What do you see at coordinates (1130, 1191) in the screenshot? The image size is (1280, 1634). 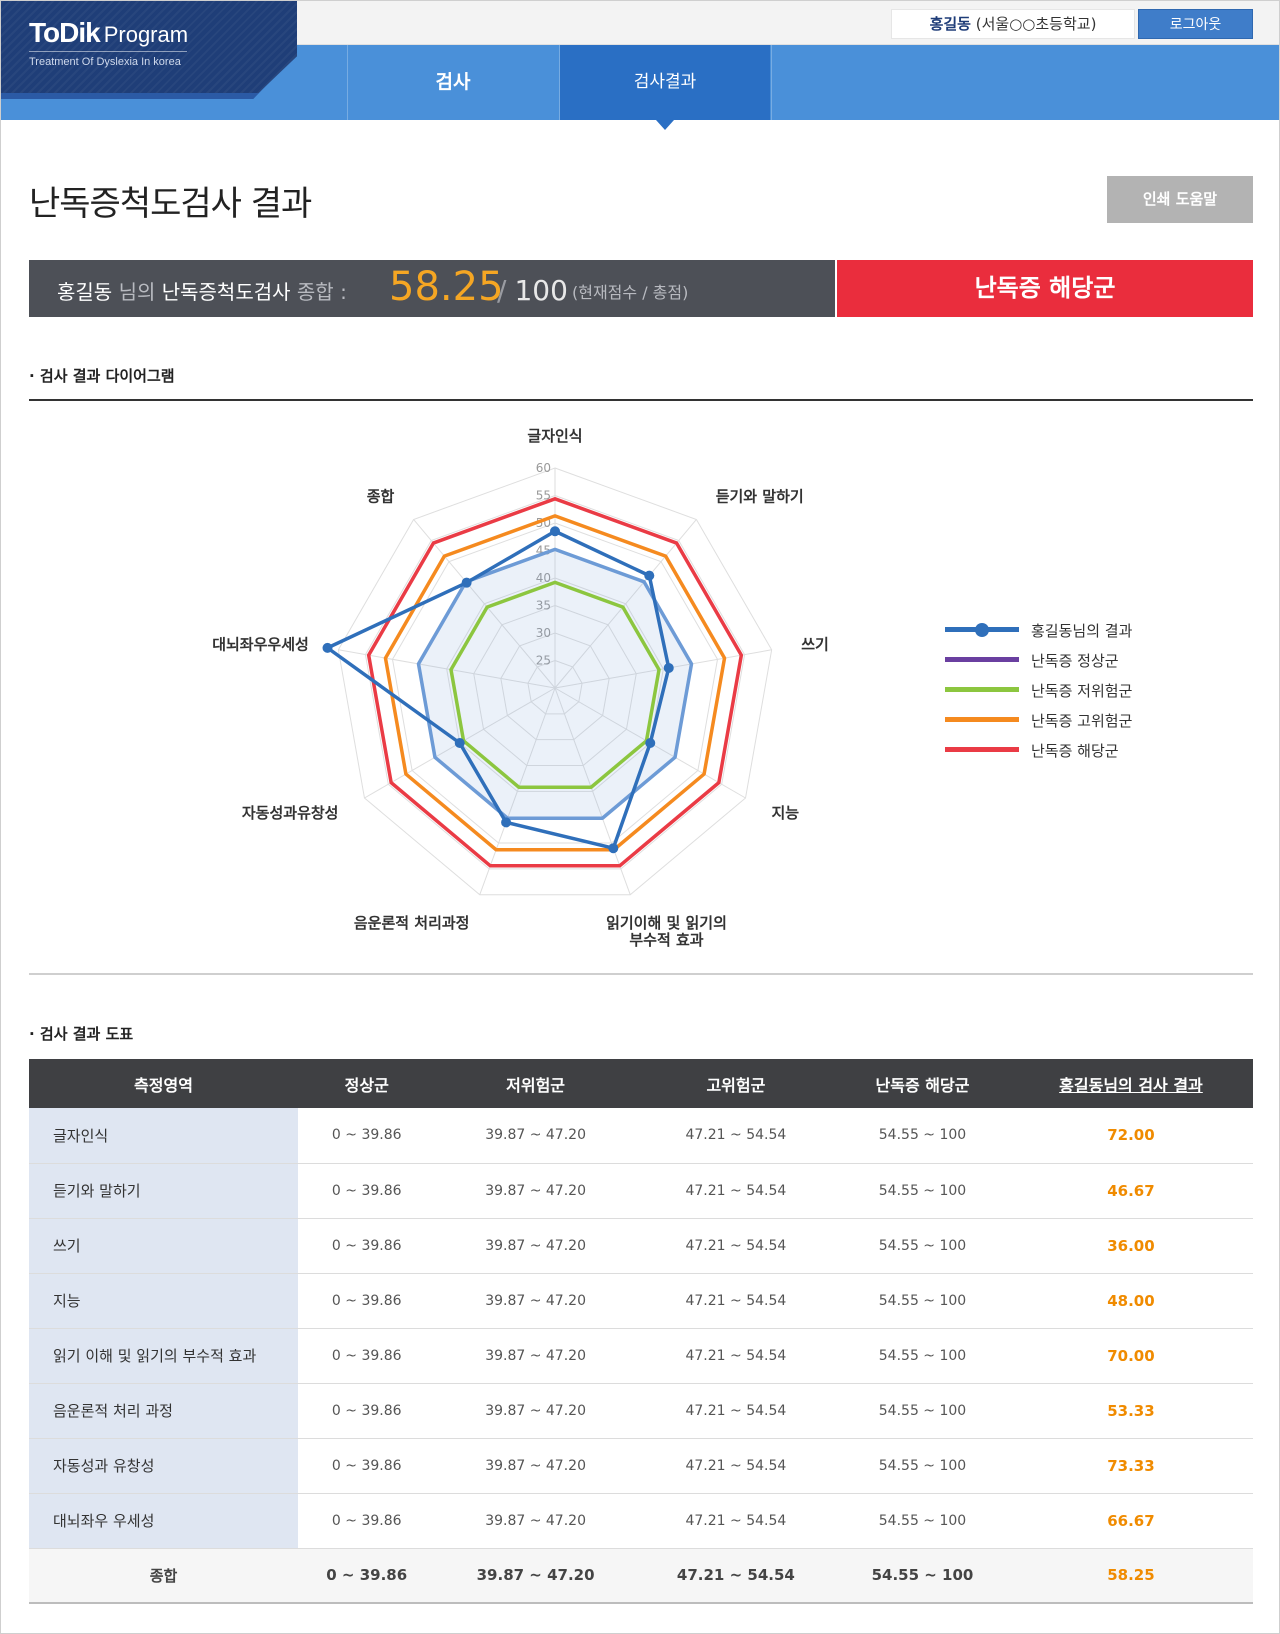 I see `cell-result: 46.67` at bounding box center [1130, 1191].